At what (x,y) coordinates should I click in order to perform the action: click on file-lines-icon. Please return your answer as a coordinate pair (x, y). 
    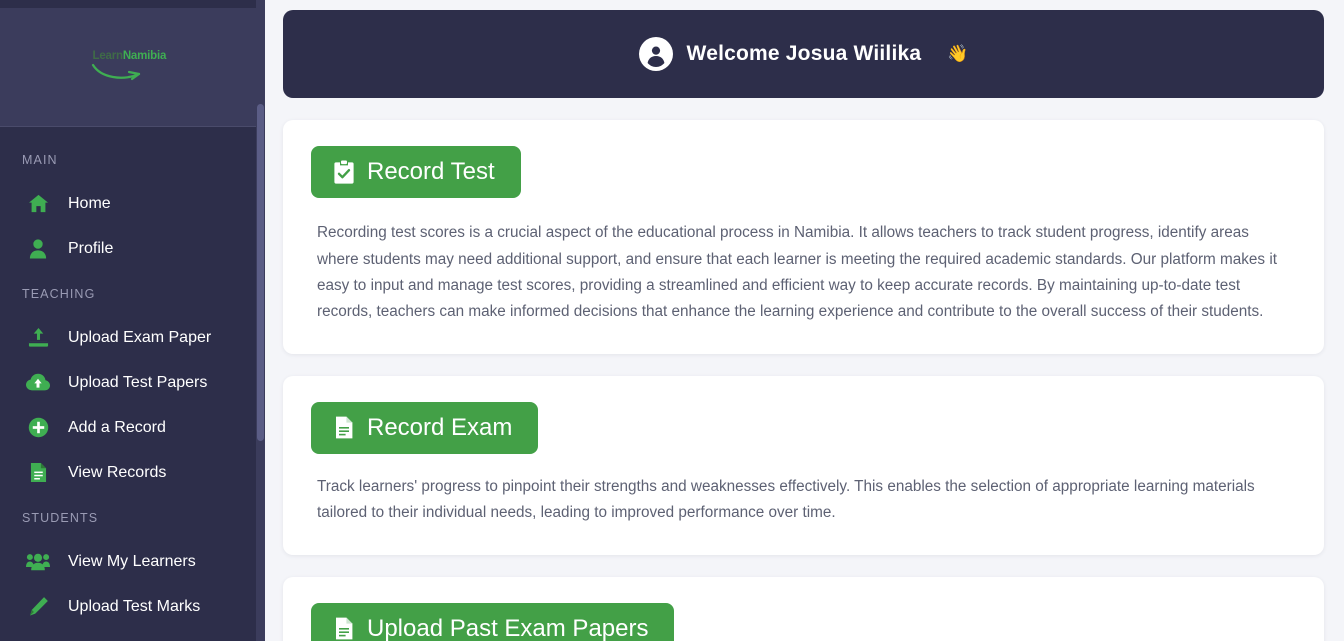
    Looking at the image, I should click on (38, 473).